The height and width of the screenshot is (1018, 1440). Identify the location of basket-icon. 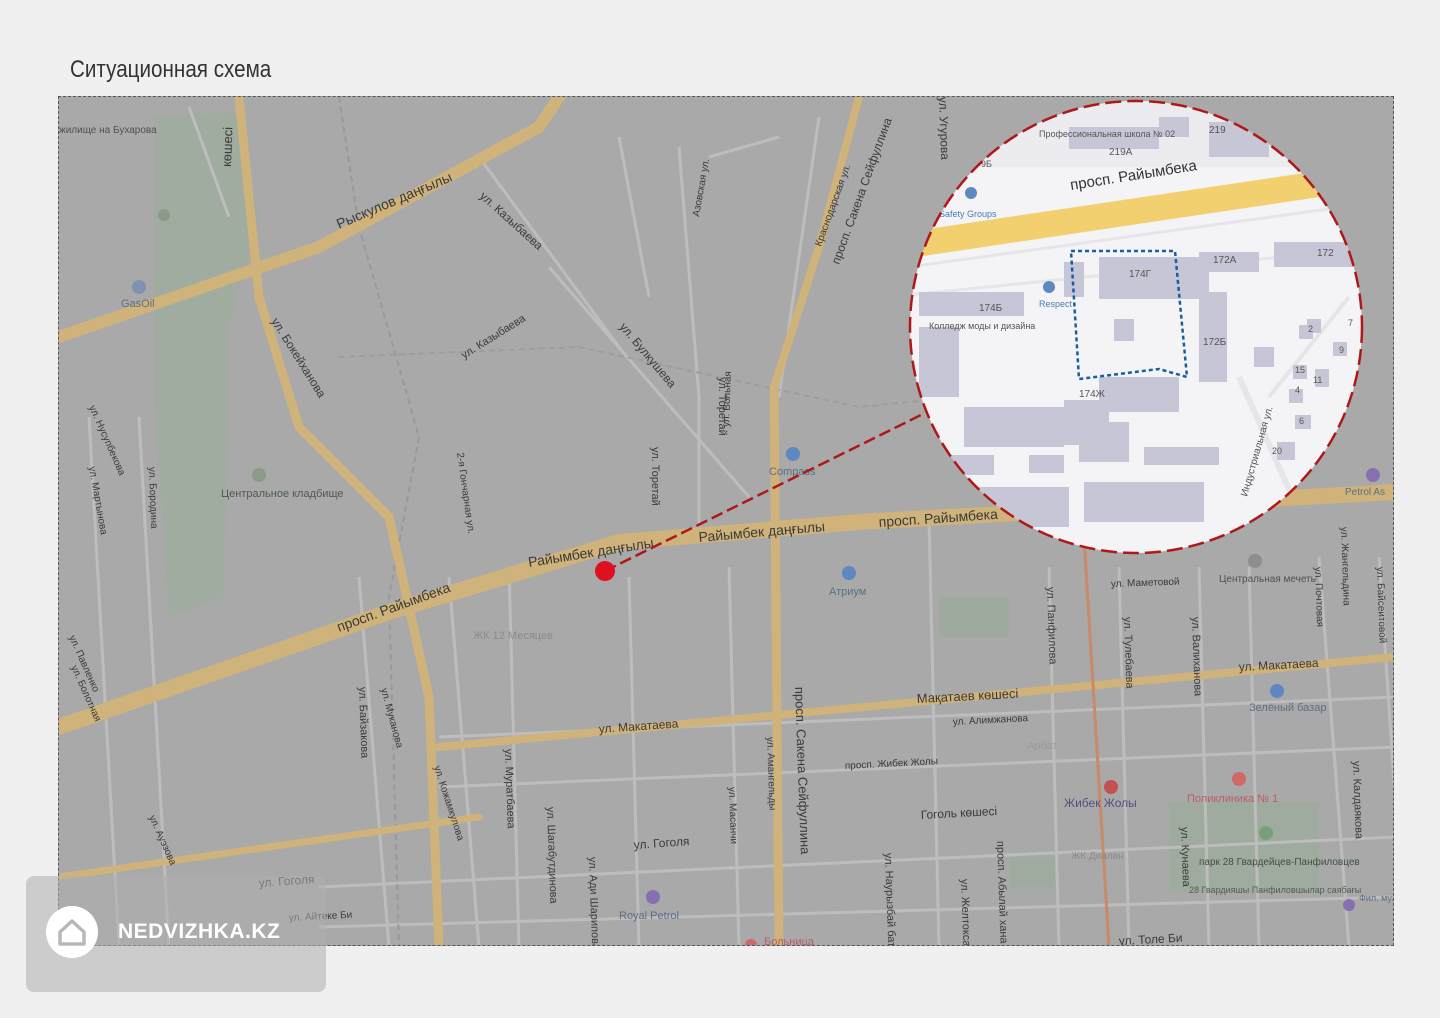
(1277, 691).